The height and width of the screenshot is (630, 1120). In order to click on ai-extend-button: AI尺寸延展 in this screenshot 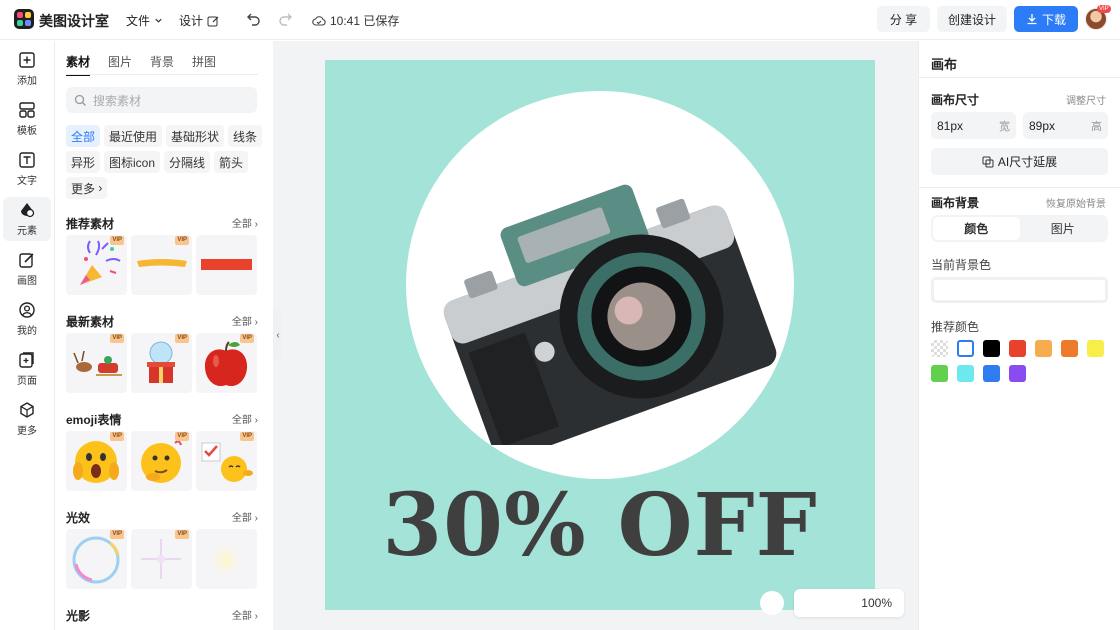, I will do `click(1019, 161)`.